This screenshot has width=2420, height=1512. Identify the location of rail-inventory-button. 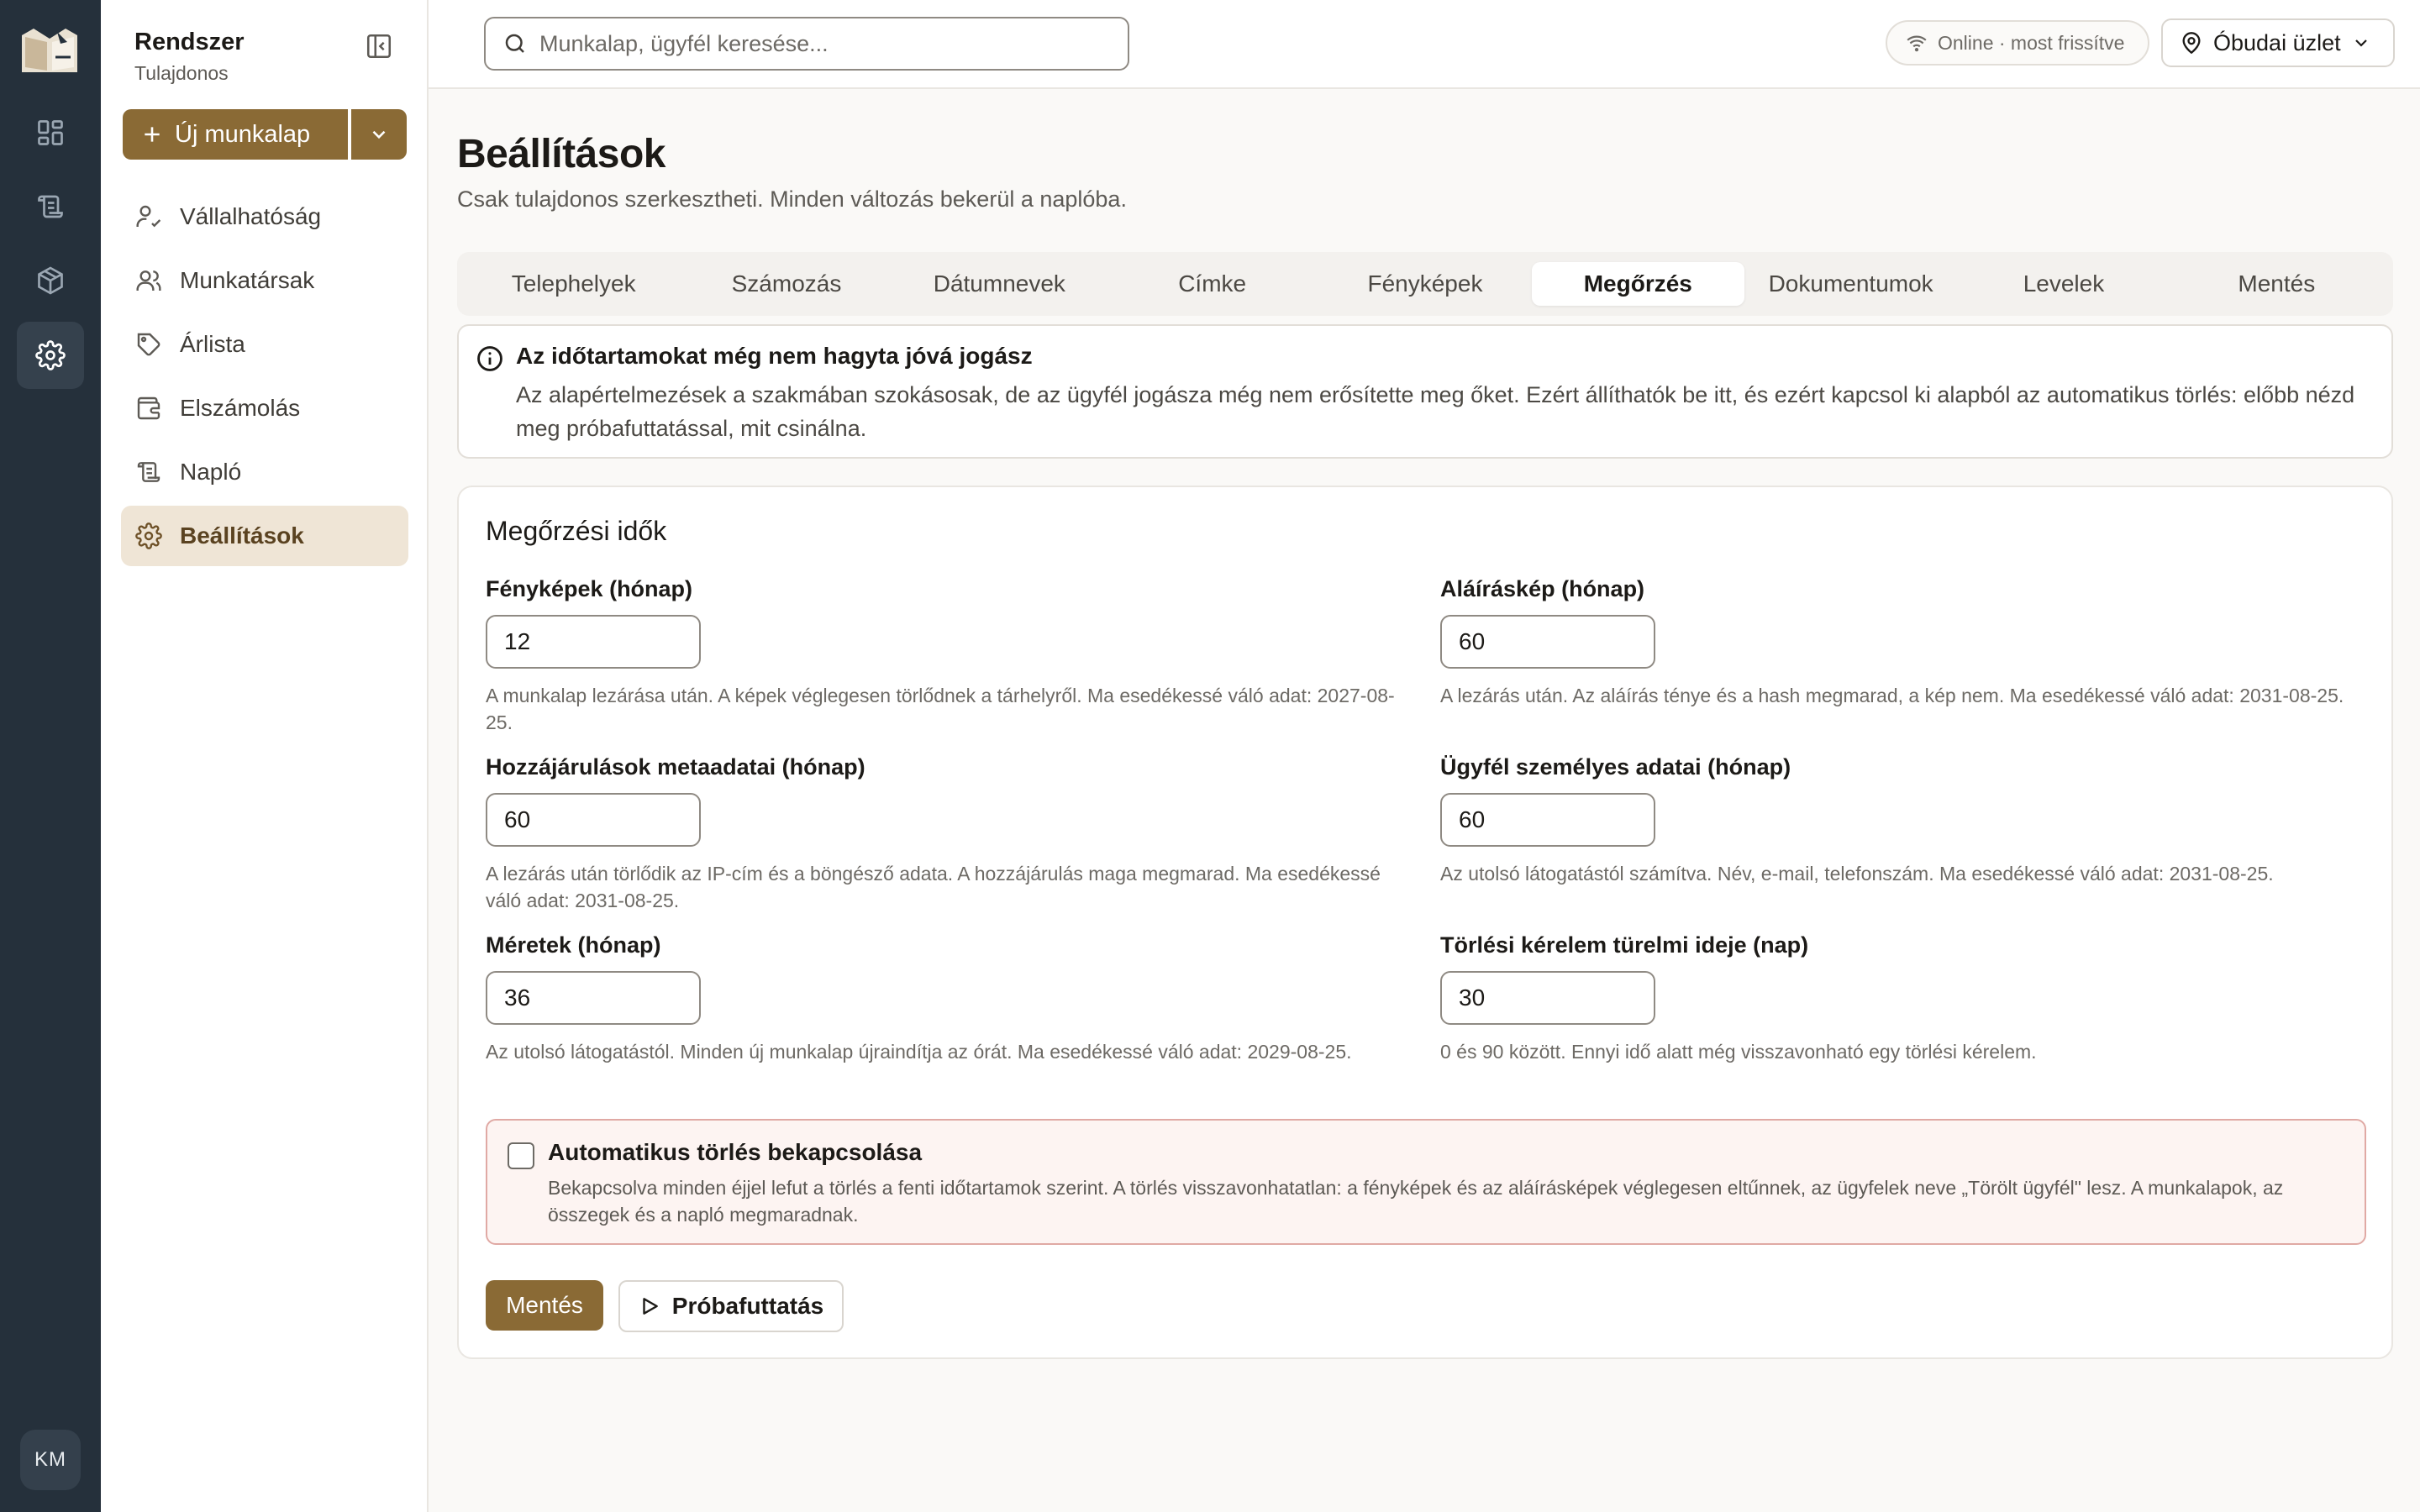
(51, 280).